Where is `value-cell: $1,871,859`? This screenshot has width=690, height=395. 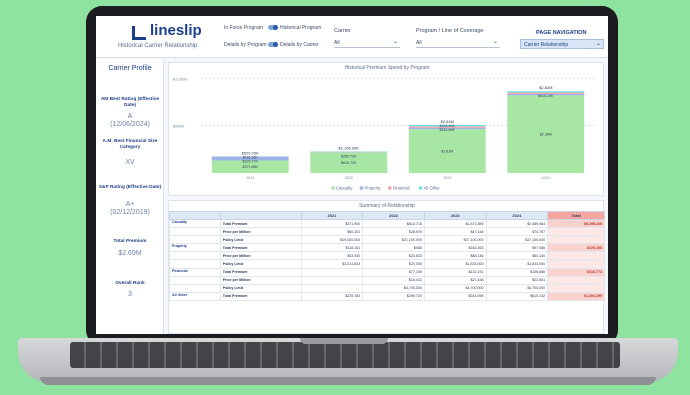 value-cell: $1,871,859 is located at coordinates (455, 223).